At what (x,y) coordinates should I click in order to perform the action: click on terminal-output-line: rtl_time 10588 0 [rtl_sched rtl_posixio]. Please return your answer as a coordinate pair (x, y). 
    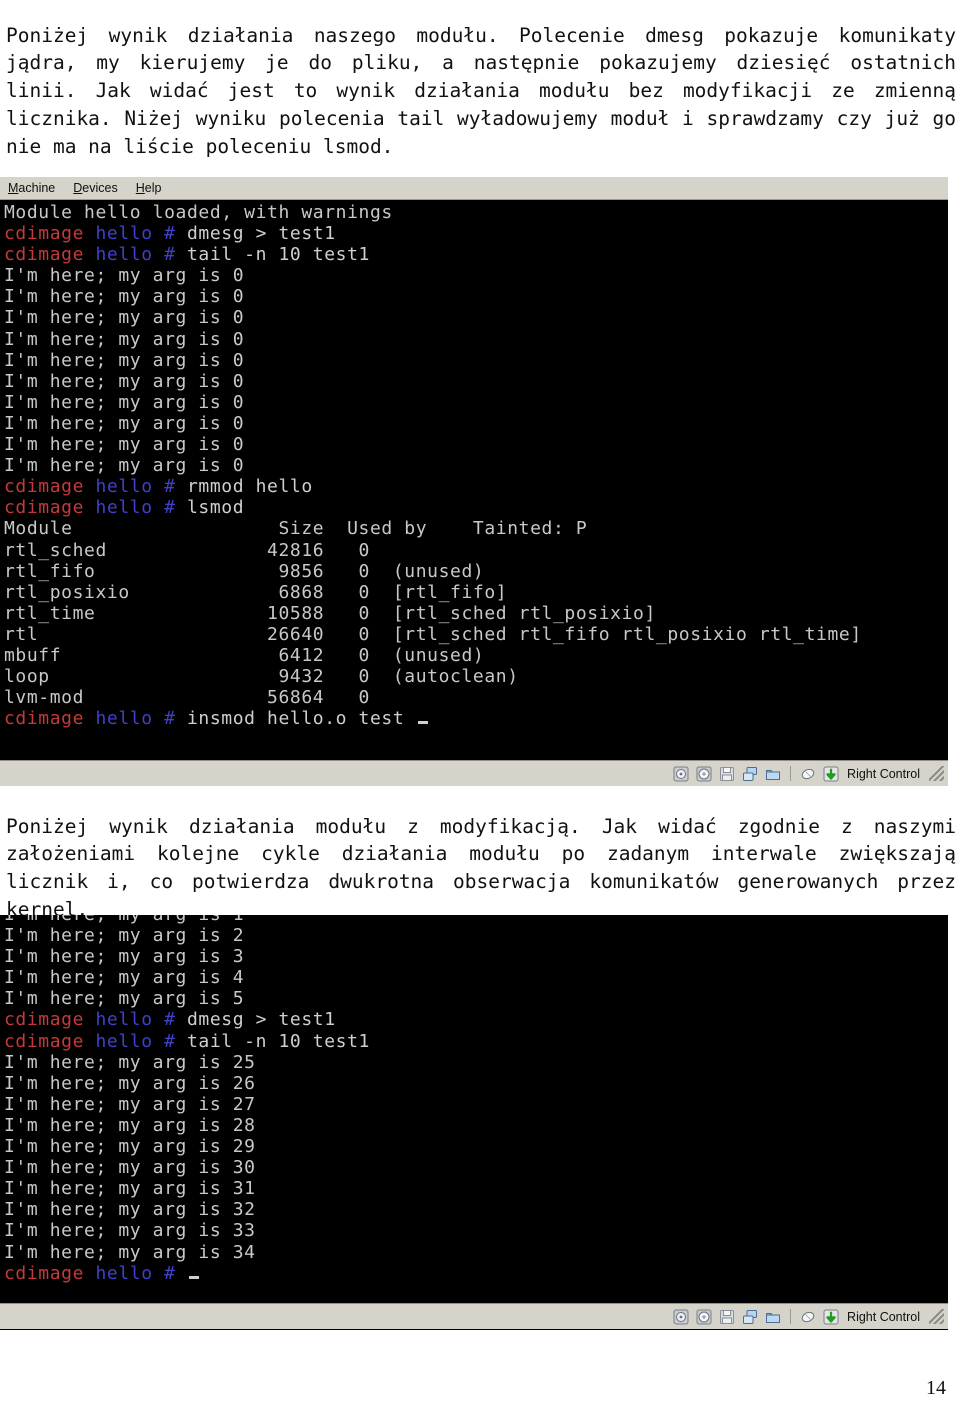
    Looking at the image, I should click on (330, 613).